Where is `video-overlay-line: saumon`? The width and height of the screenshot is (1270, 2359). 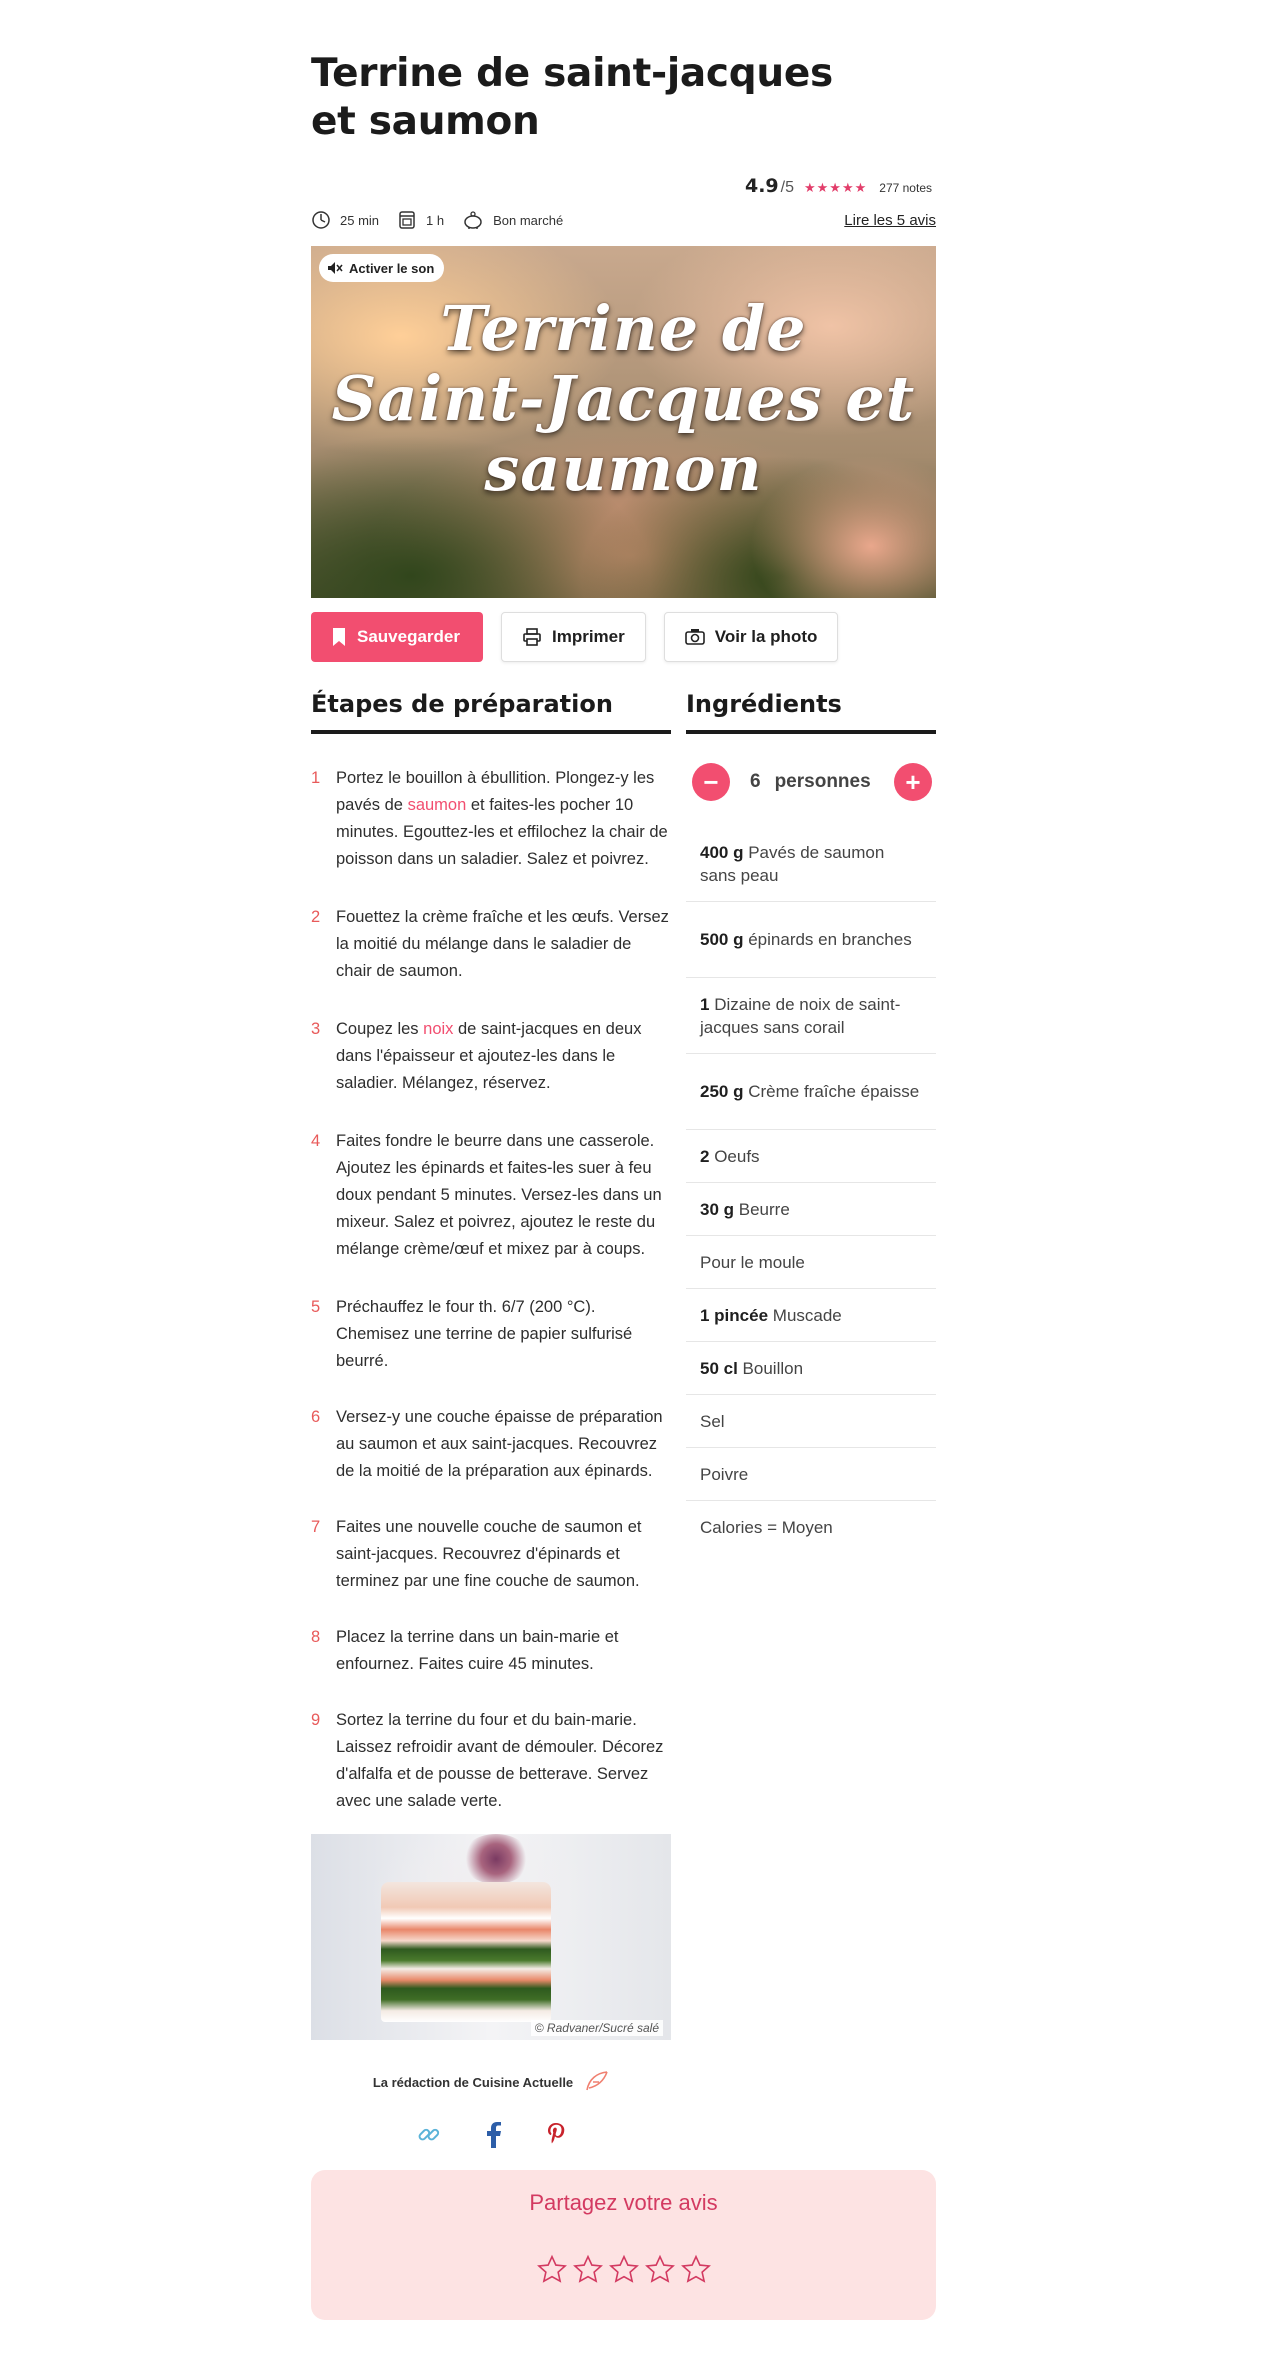 video-overlay-line: saumon is located at coordinates (623, 468).